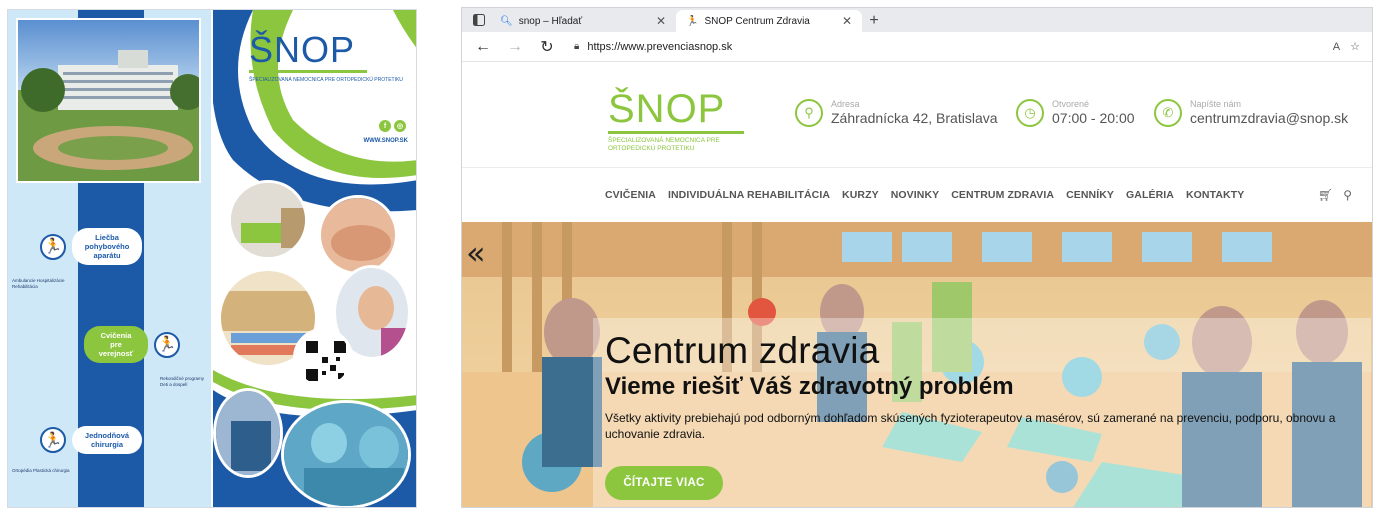 This screenshot has height=508, width=1373. I want to click on menu-item-kurzy: KURZY, so click(860, 195).